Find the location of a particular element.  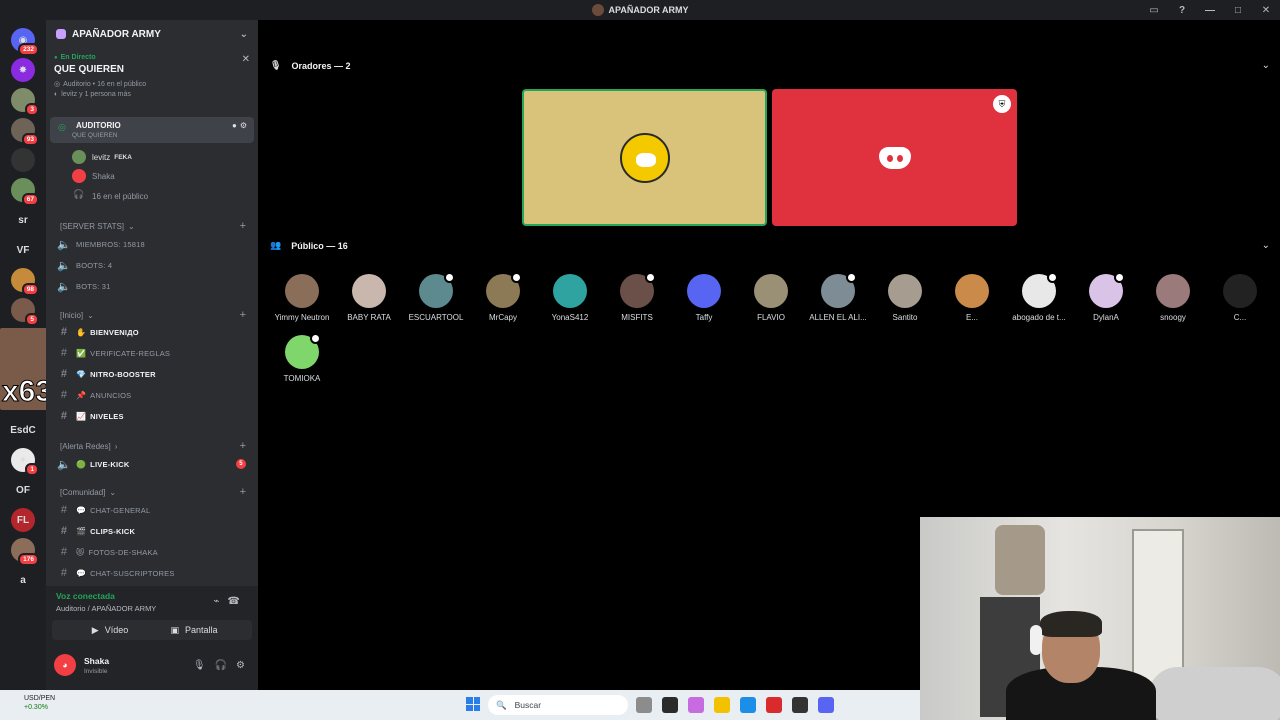

channel-inicio_channels-0: # ✋ віenvenідо is located at coordinates (152, 332).